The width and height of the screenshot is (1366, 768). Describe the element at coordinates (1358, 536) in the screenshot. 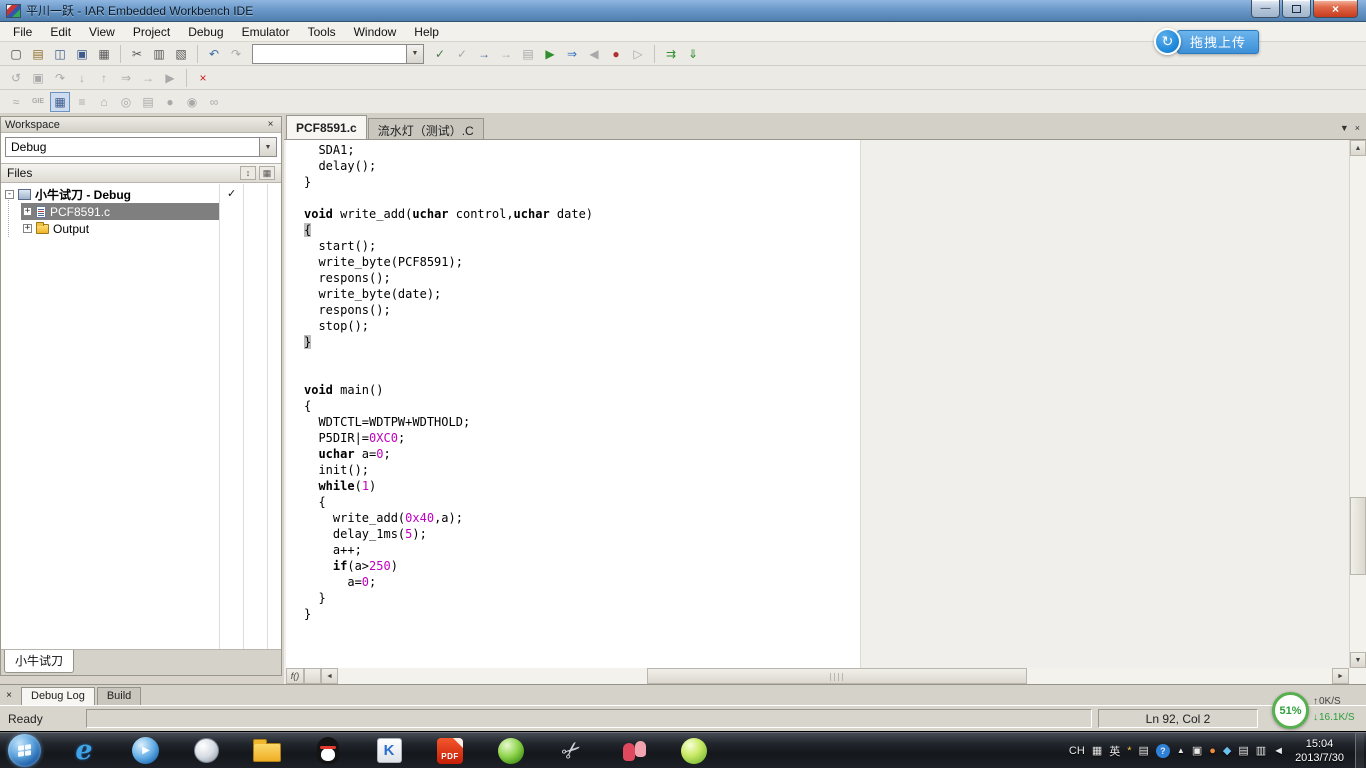

I see `vertical-scroll-thumb` at that location.